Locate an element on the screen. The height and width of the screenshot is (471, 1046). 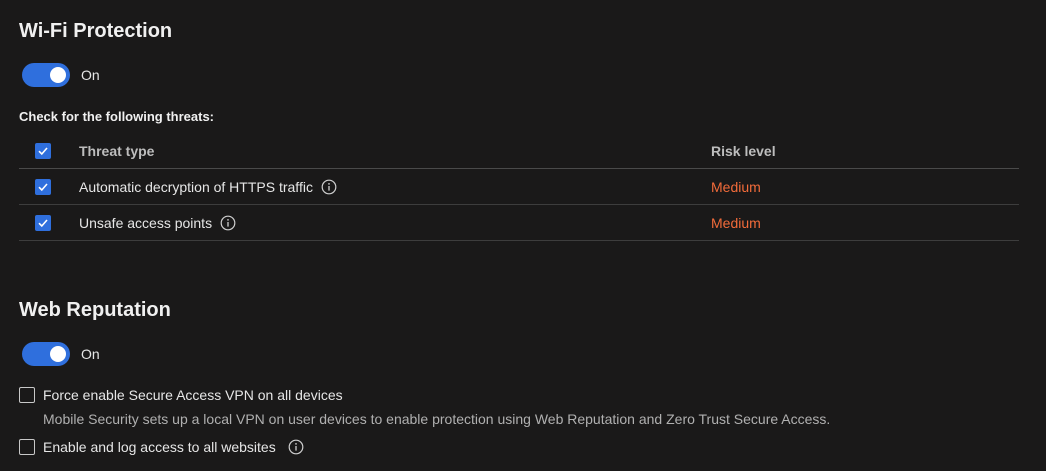
select-all-checkbox is located at coordinates (43, 151).